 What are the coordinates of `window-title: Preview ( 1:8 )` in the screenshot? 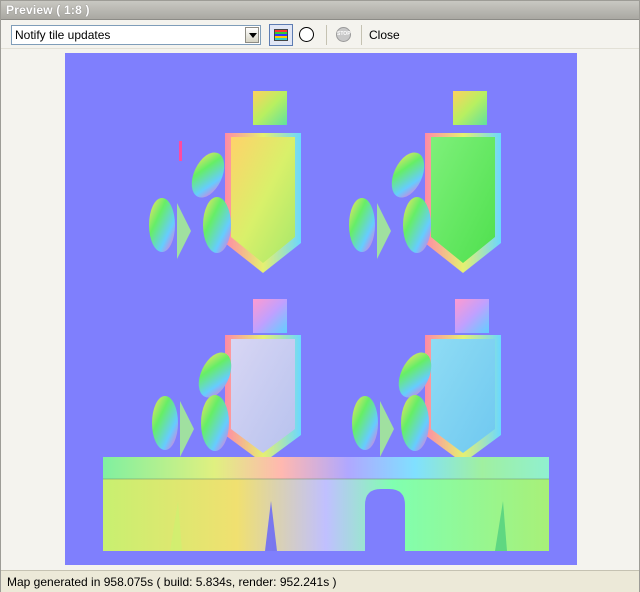 It's located at (48, 10).